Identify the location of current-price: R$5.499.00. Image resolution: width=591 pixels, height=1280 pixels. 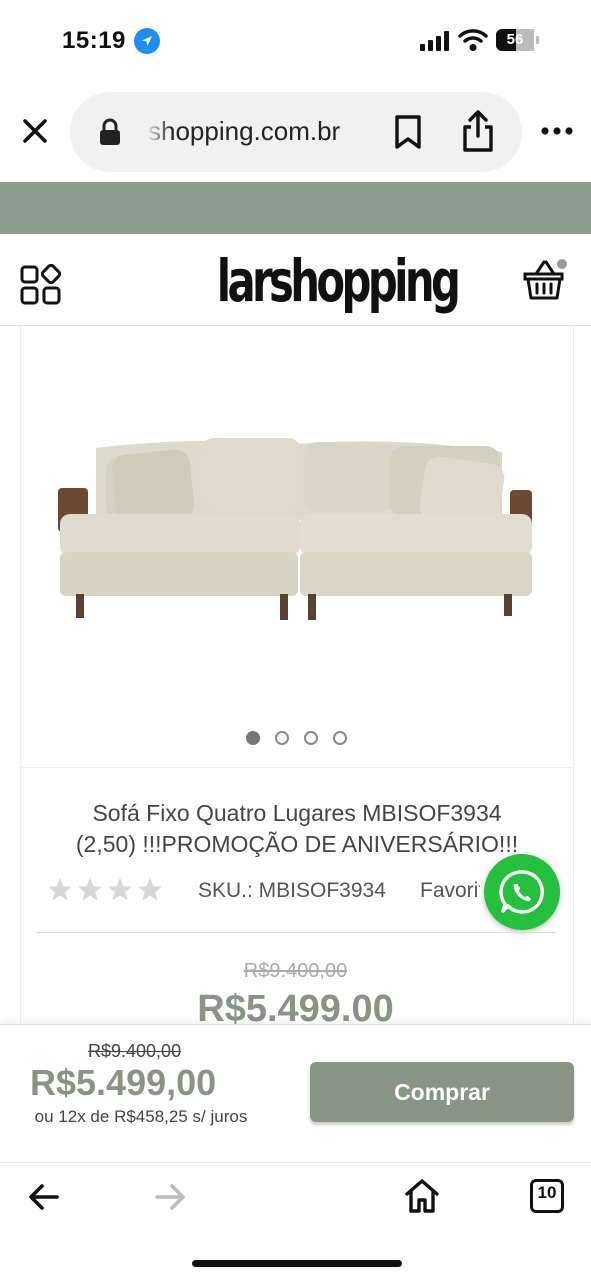
(295, 1006).